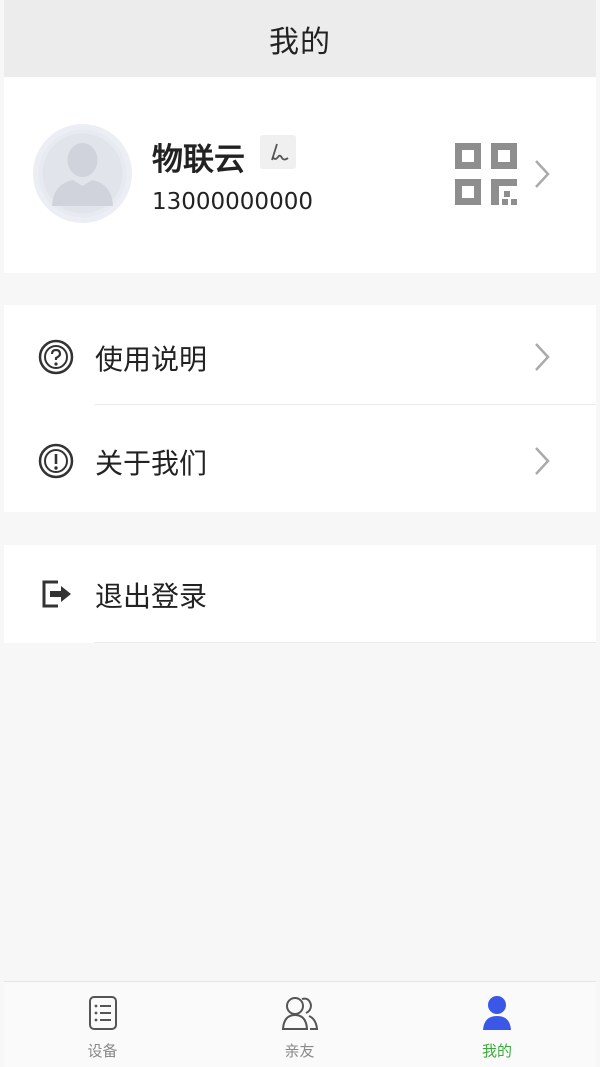  I want to click on tab-label: 亲友, so click(299, 1051).